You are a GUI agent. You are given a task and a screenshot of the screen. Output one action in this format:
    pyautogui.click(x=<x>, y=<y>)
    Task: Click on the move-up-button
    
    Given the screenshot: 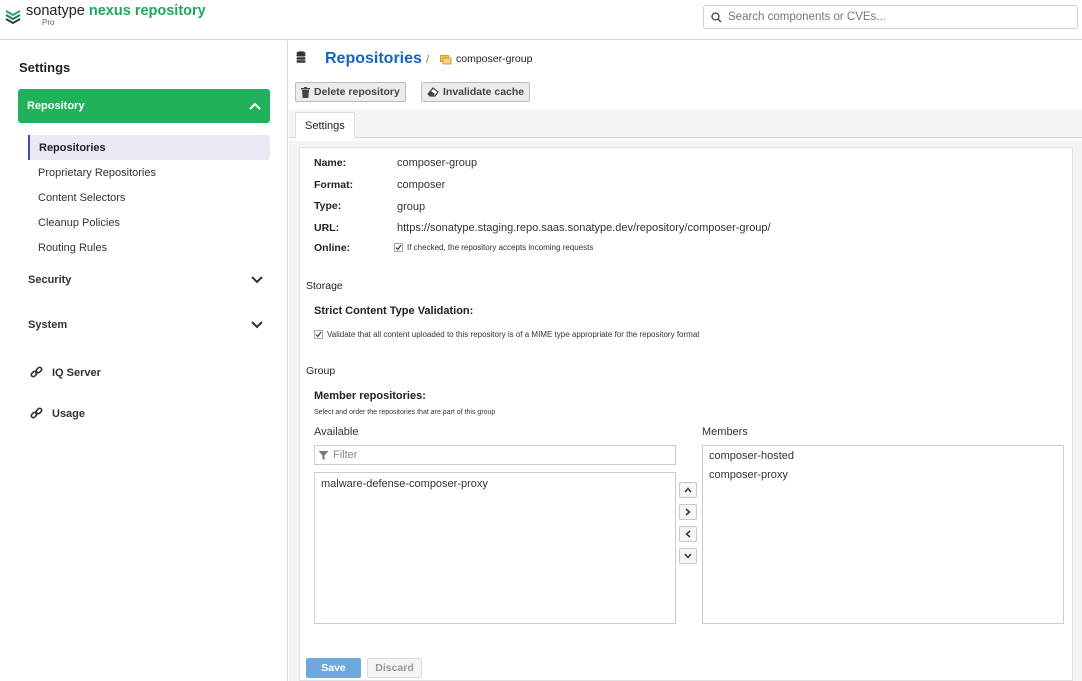 What is the action you would take?
    pyautogui.click(x=688, y=490)
    